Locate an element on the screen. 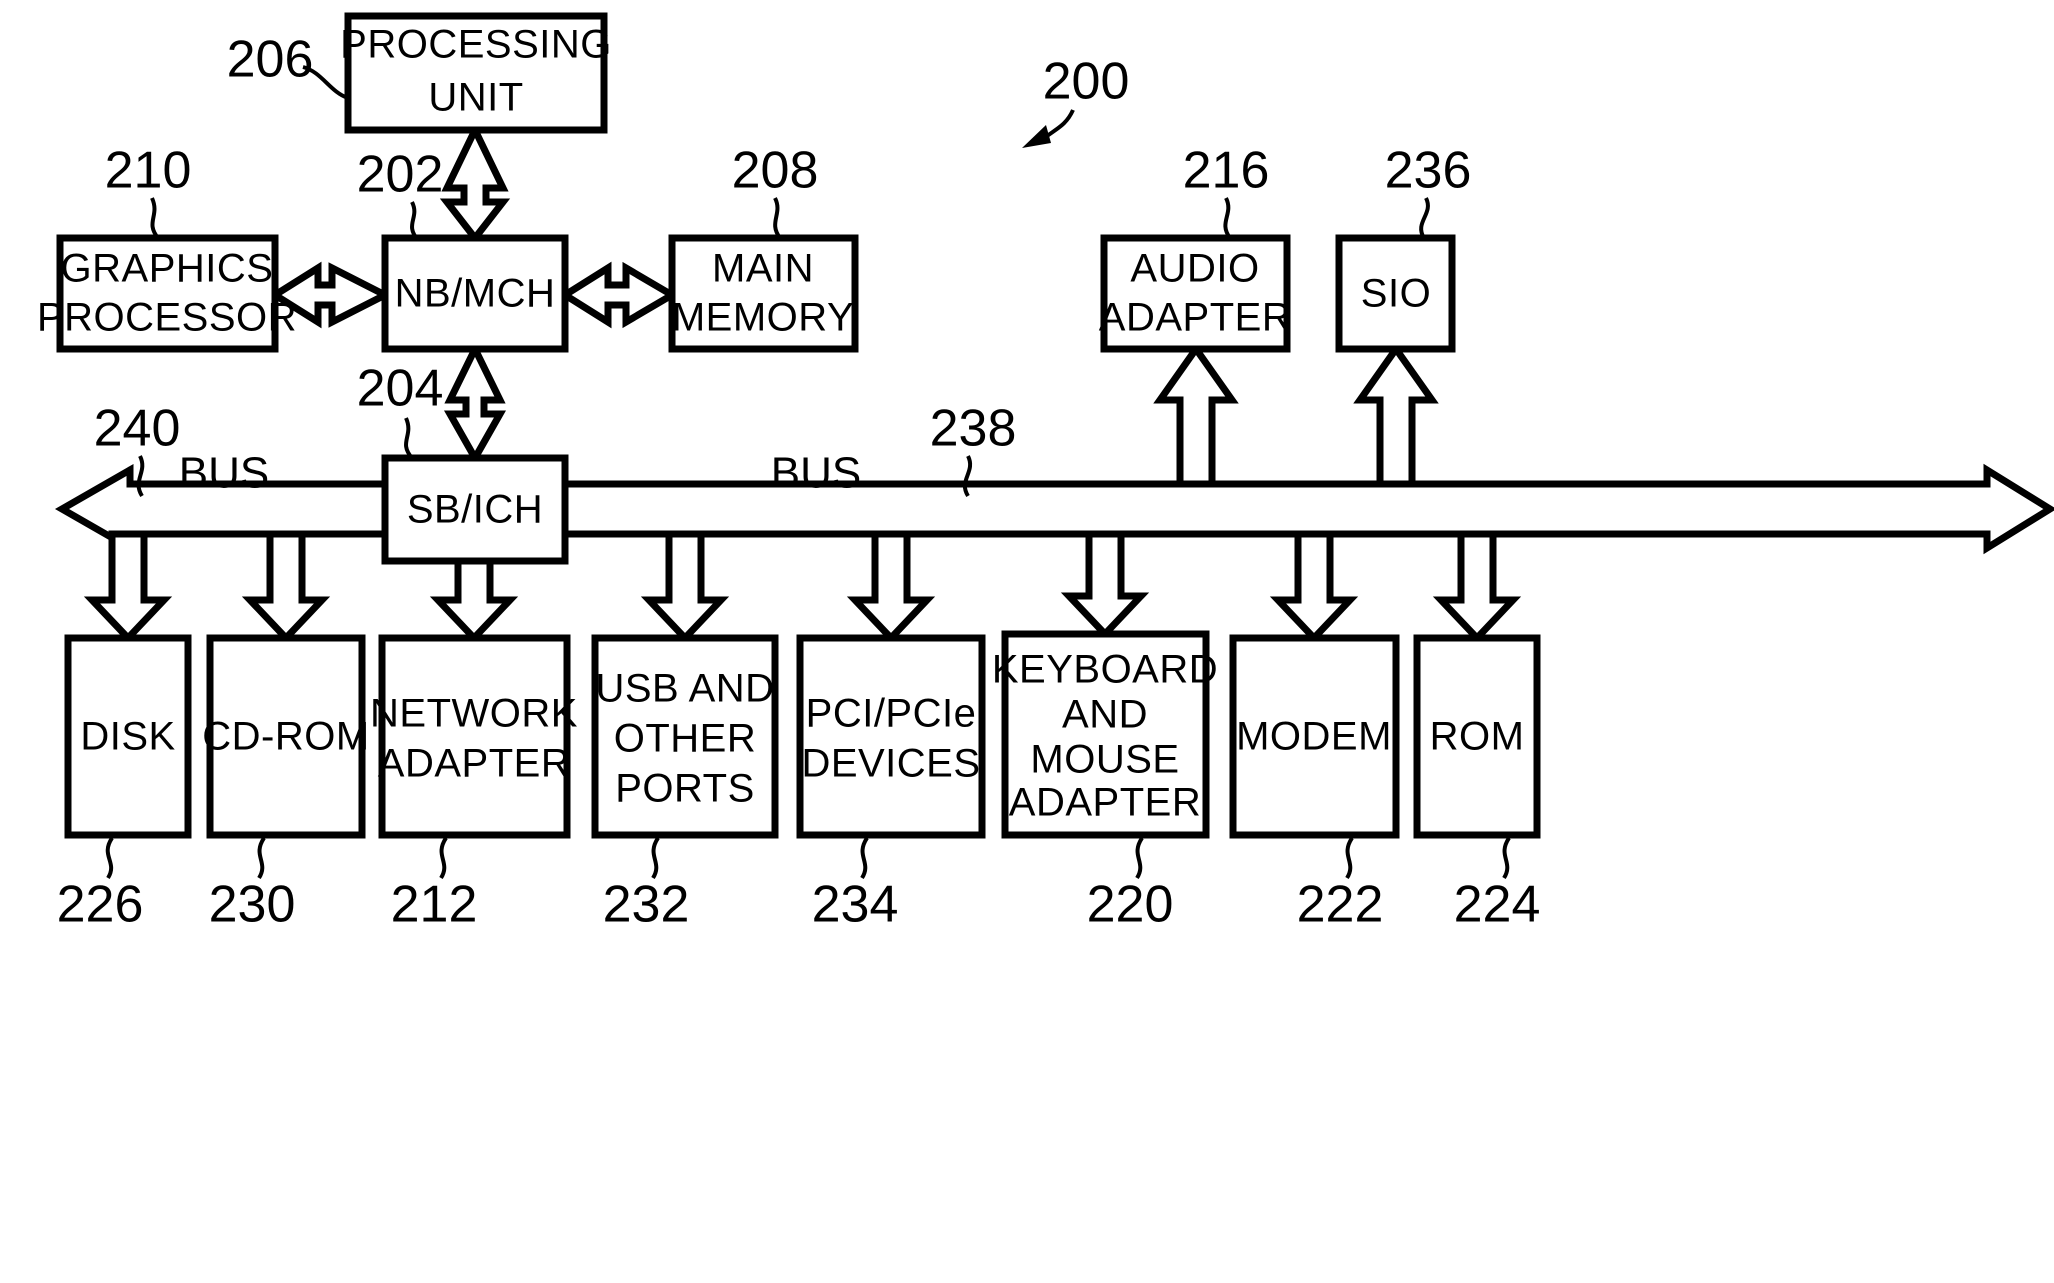  usb-label-line2: OTHER is located at coordinates (685, 739).